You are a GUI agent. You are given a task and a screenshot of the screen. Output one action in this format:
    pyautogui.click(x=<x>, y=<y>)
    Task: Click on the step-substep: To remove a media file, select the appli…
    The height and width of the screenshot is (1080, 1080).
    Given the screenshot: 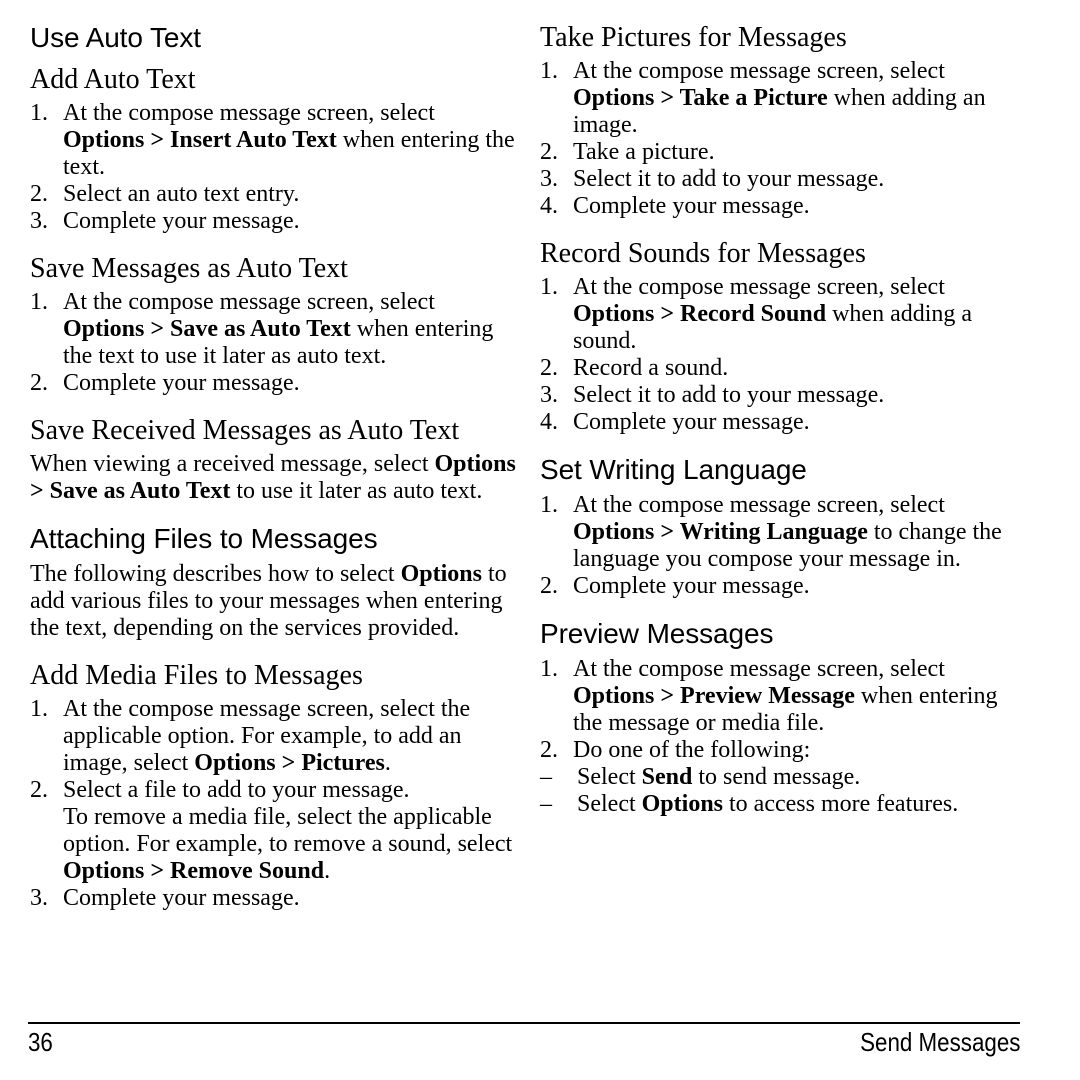 What is the action you would take?
    pyautogui.click(x=291, y=844)
    